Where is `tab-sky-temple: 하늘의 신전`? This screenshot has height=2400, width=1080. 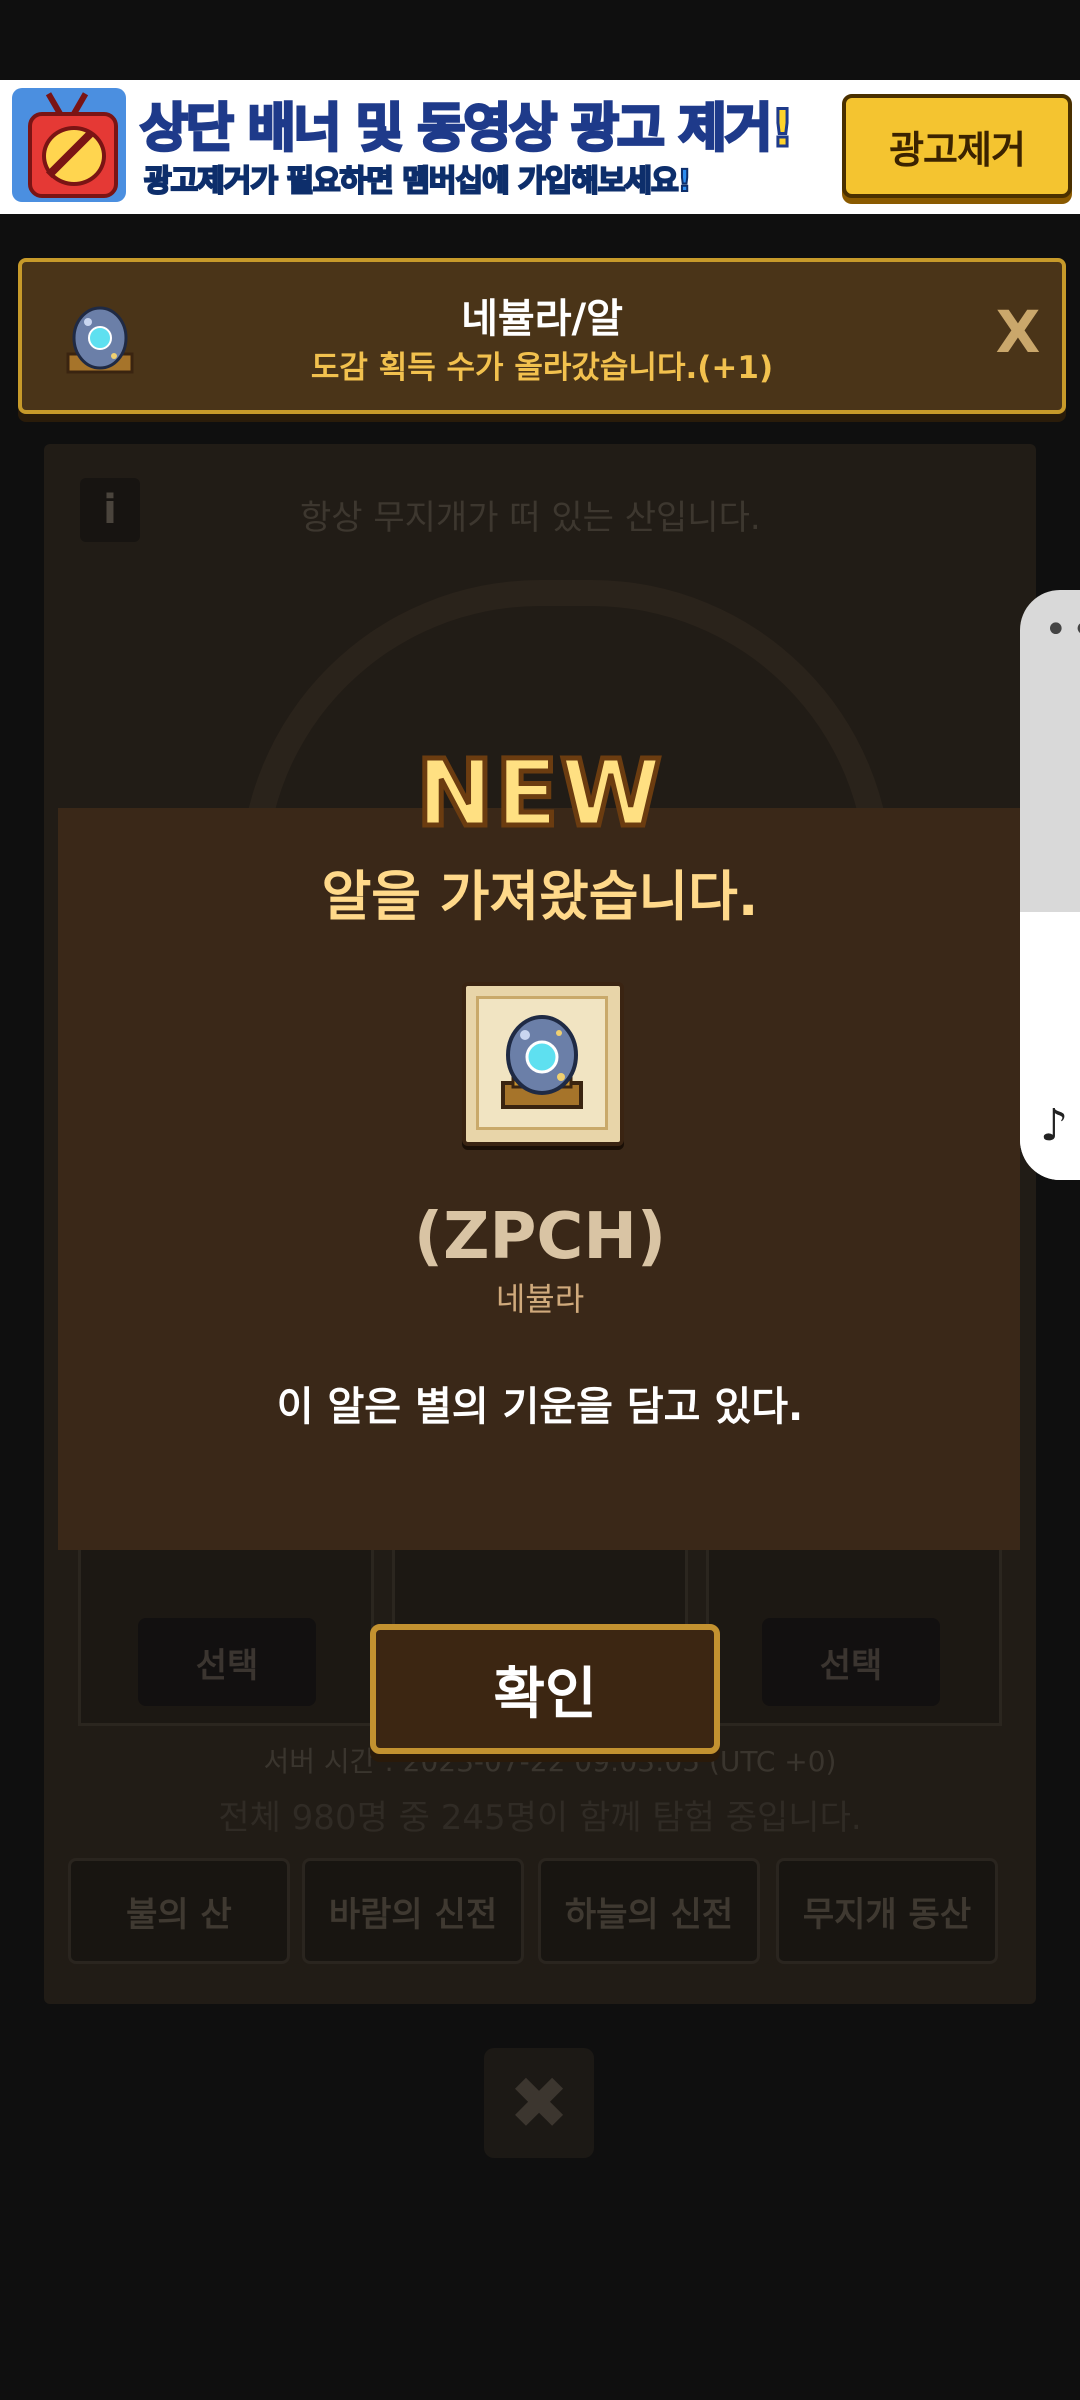
tab-sky-temple: 하늘의 신전 is located at coordinates (649, 1911).